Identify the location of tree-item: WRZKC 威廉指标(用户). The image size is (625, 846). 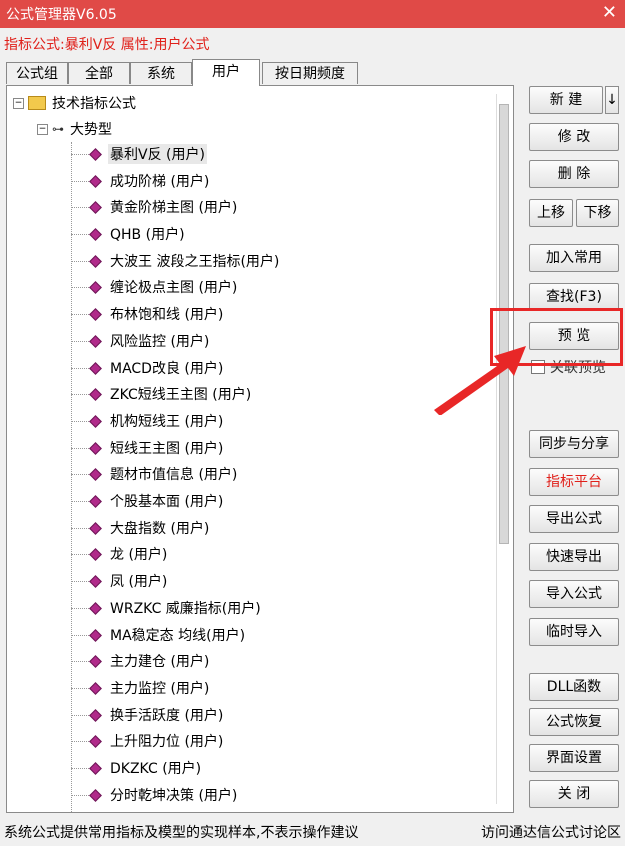
(167, 608).